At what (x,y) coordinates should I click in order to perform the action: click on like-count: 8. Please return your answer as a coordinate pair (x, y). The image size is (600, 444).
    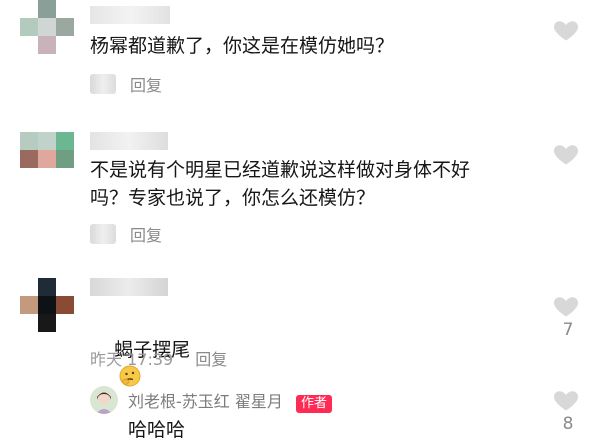
    Looking at the image, I should click on (568, 424).